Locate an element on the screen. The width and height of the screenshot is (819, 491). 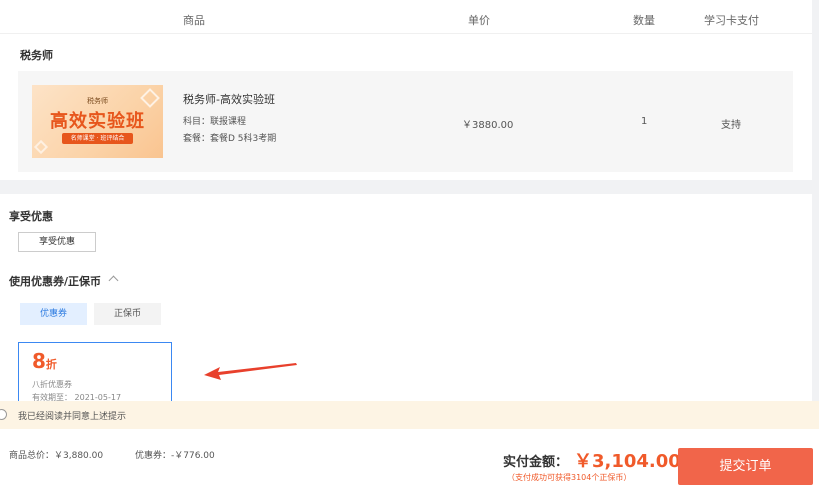
coupon-deduction: 优惠券：-￥776.00 is located at coordinates (175, 456).